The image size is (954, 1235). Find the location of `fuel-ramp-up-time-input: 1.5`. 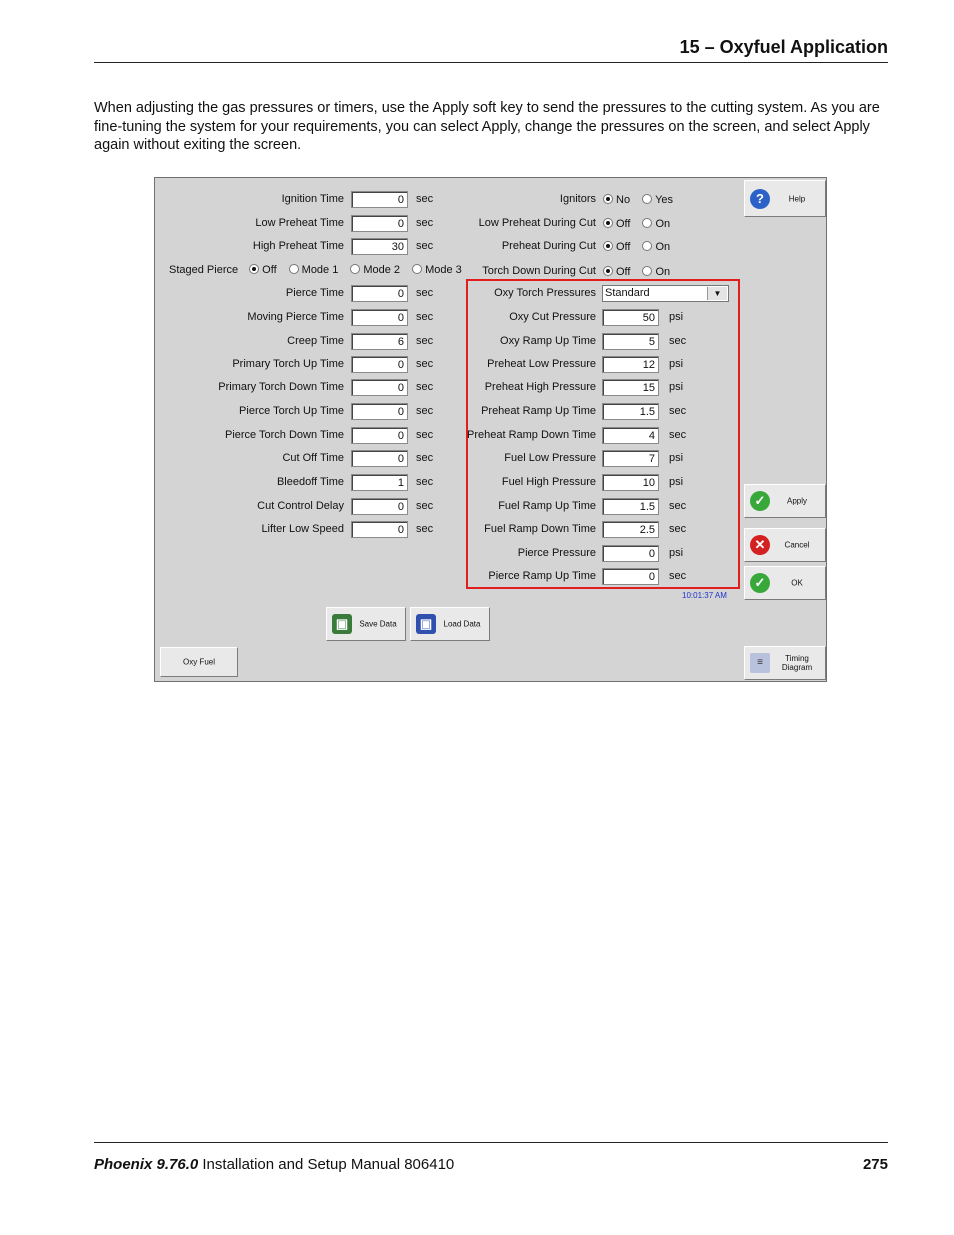

fuel-ramp-up-time-input: 1.5 is located at coordinates (630, 506).